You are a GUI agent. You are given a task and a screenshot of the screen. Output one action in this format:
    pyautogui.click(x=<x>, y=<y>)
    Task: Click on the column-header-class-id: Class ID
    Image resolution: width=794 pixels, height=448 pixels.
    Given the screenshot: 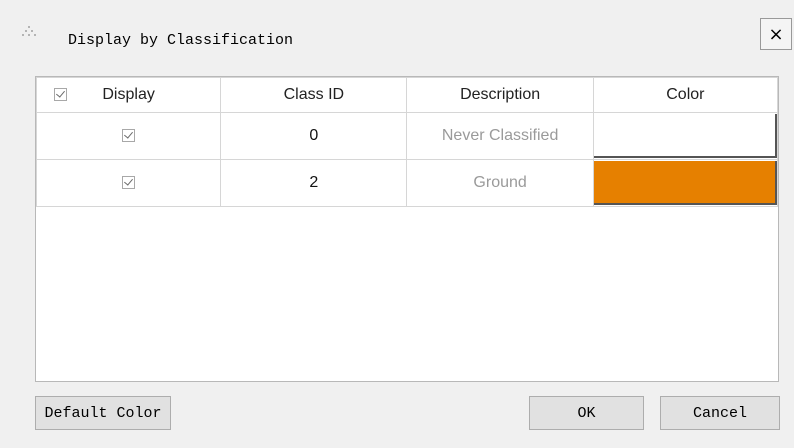 What is the action you would take?
    pyautogui.click(x=314, y=95)
    